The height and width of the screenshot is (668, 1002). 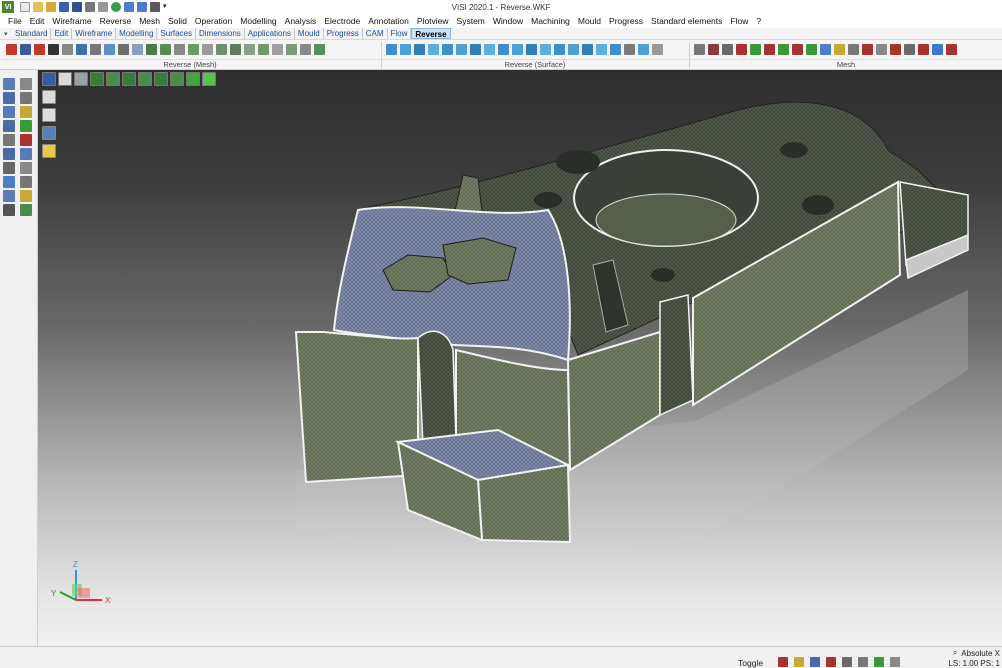 What do you see at coordinates (62, 33) in the screenshot?
I see `tab-edit: Edit` at bounding box center [62, 33].